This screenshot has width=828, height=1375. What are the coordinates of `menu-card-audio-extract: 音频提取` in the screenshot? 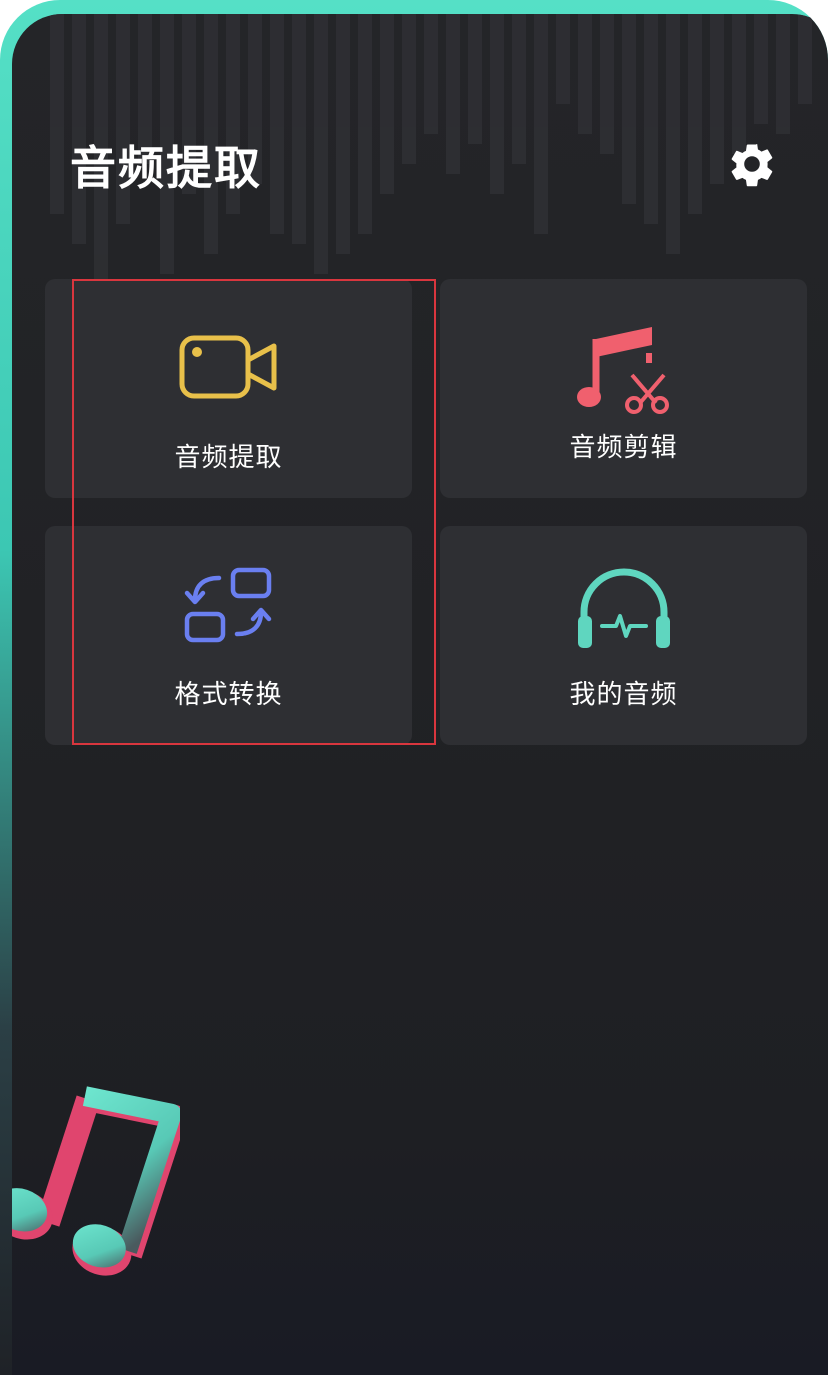 It's located at (228, 388).